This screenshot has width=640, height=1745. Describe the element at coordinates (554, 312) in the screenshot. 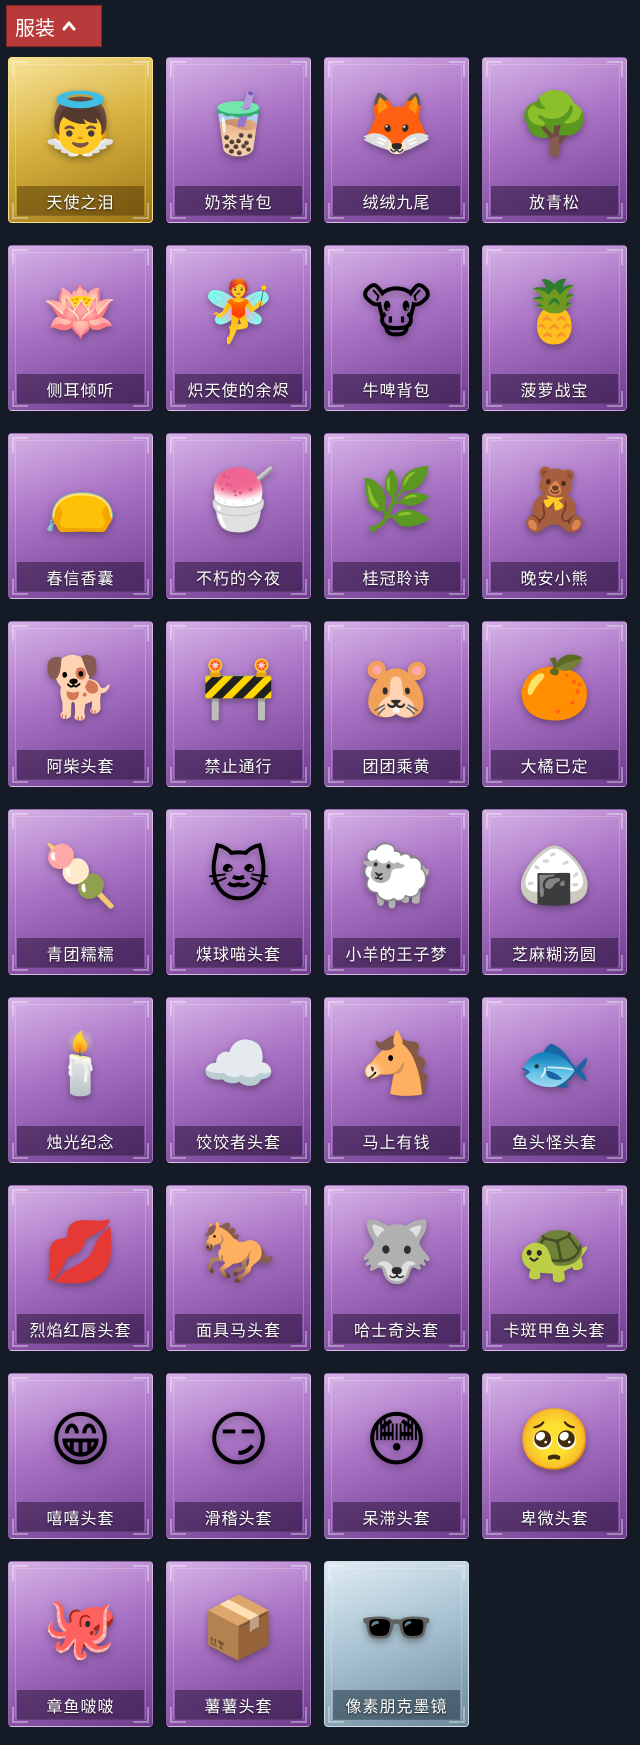

I see `pineapple-robot-icon: 🍍` at that location.